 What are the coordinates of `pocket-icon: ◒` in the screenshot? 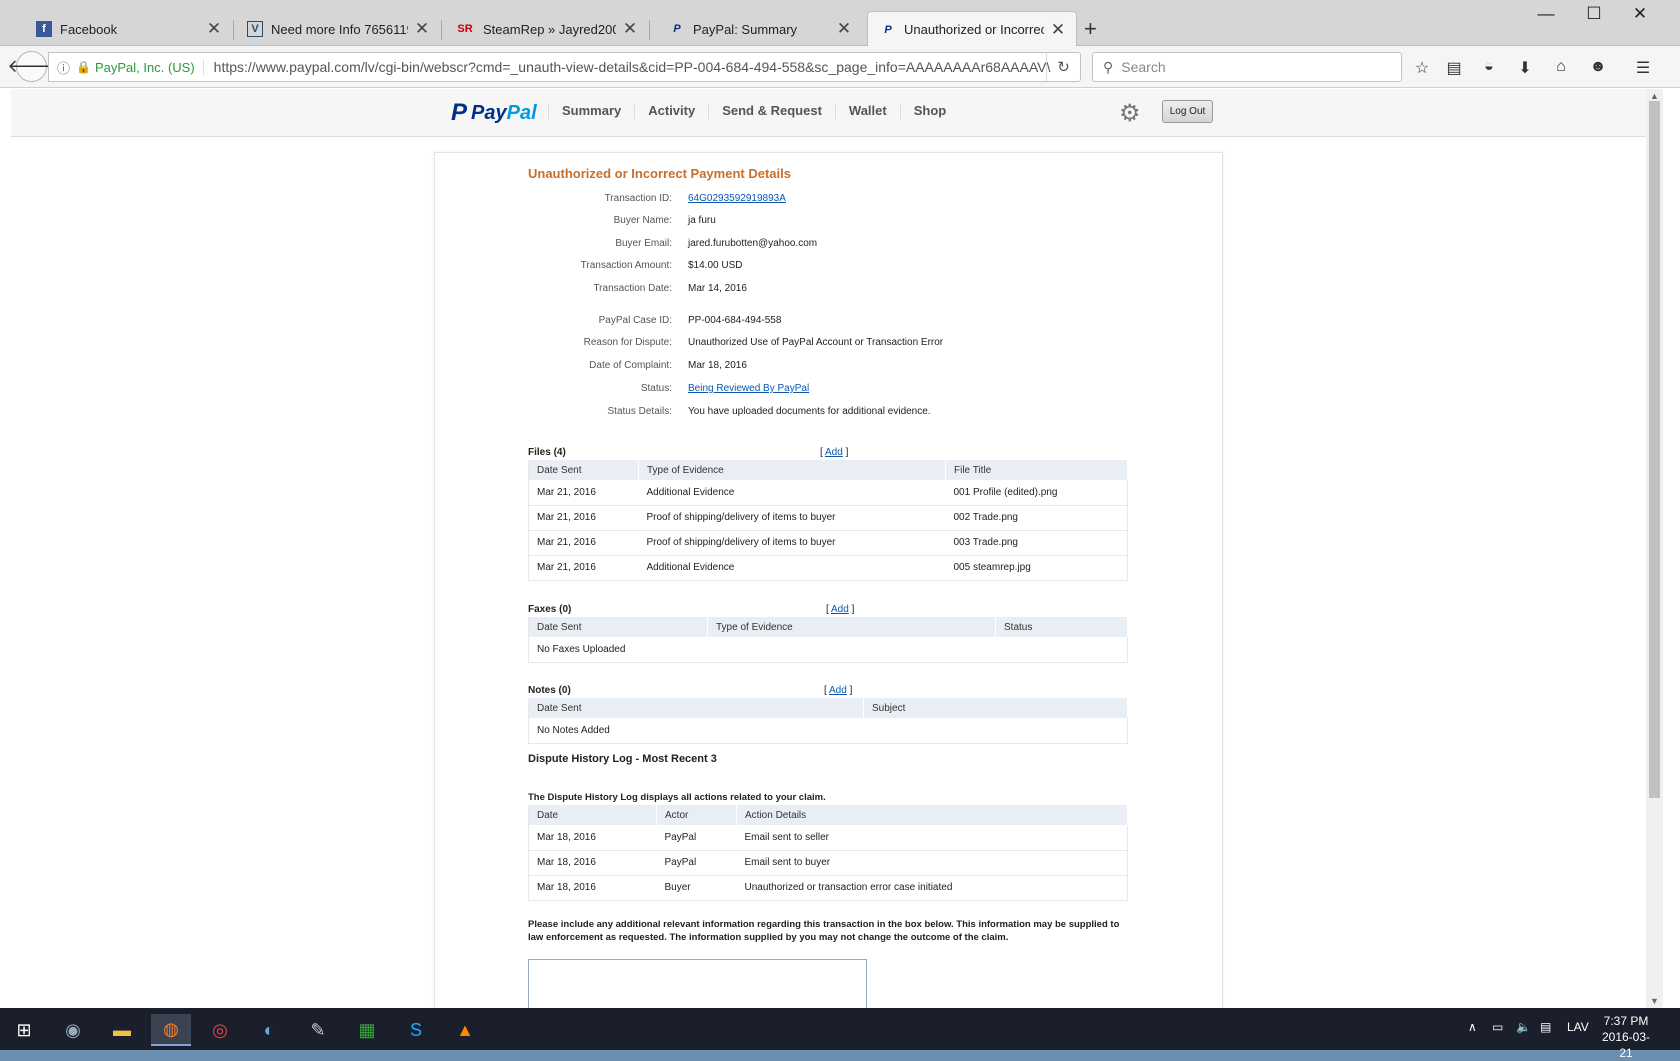 It's located at (1489, 67).